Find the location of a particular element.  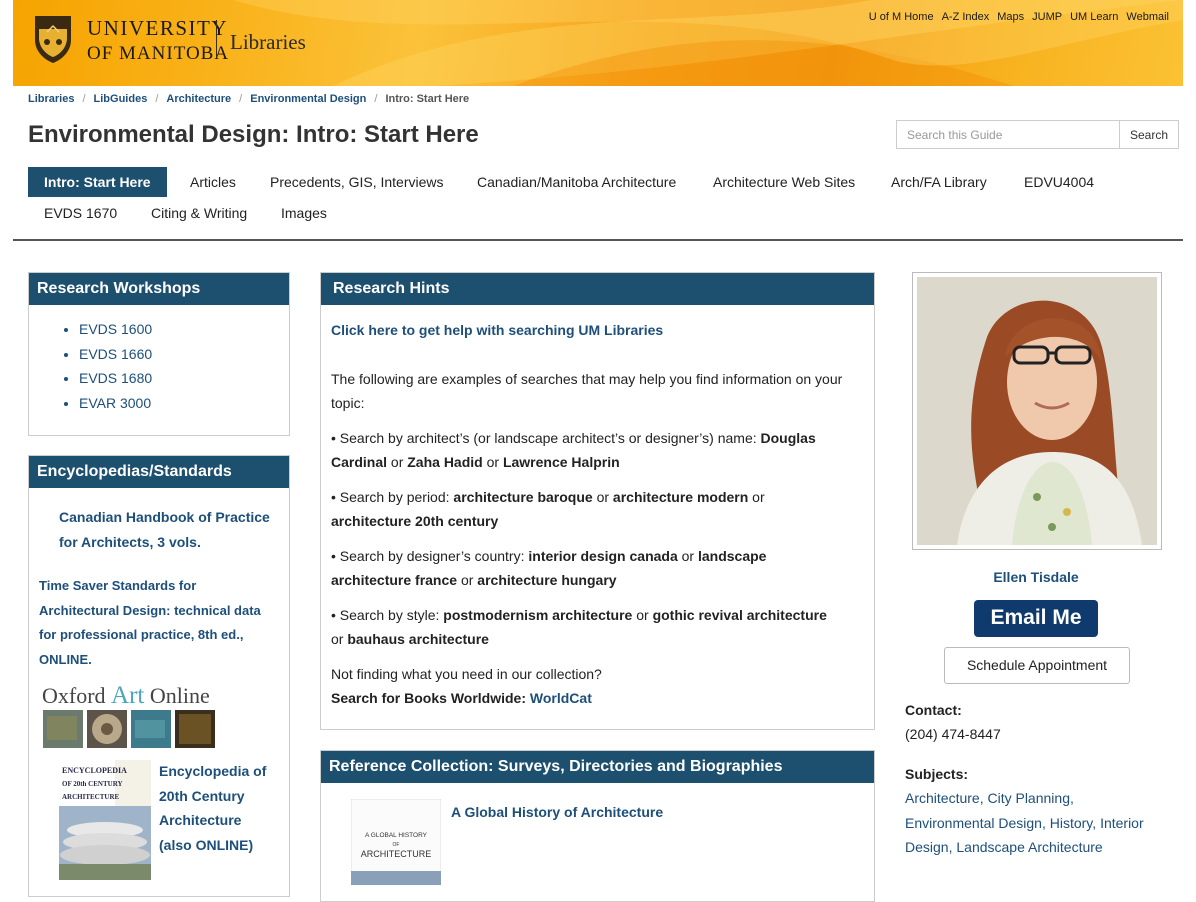

oxford-art-online-logo: Oxford Art Online is located at coordinates (126, 696).